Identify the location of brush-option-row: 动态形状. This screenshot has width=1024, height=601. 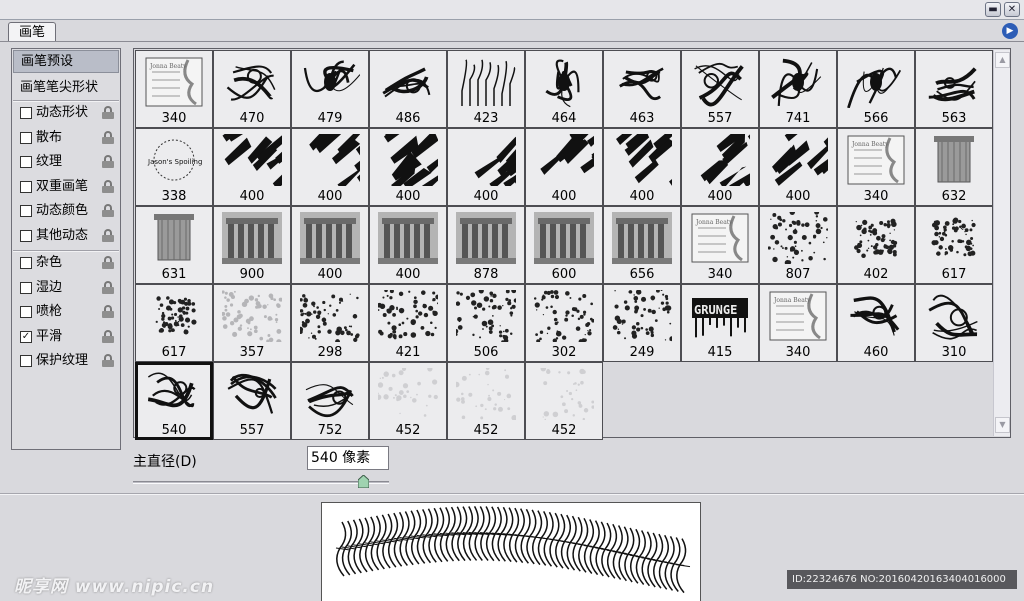
(66, 113).